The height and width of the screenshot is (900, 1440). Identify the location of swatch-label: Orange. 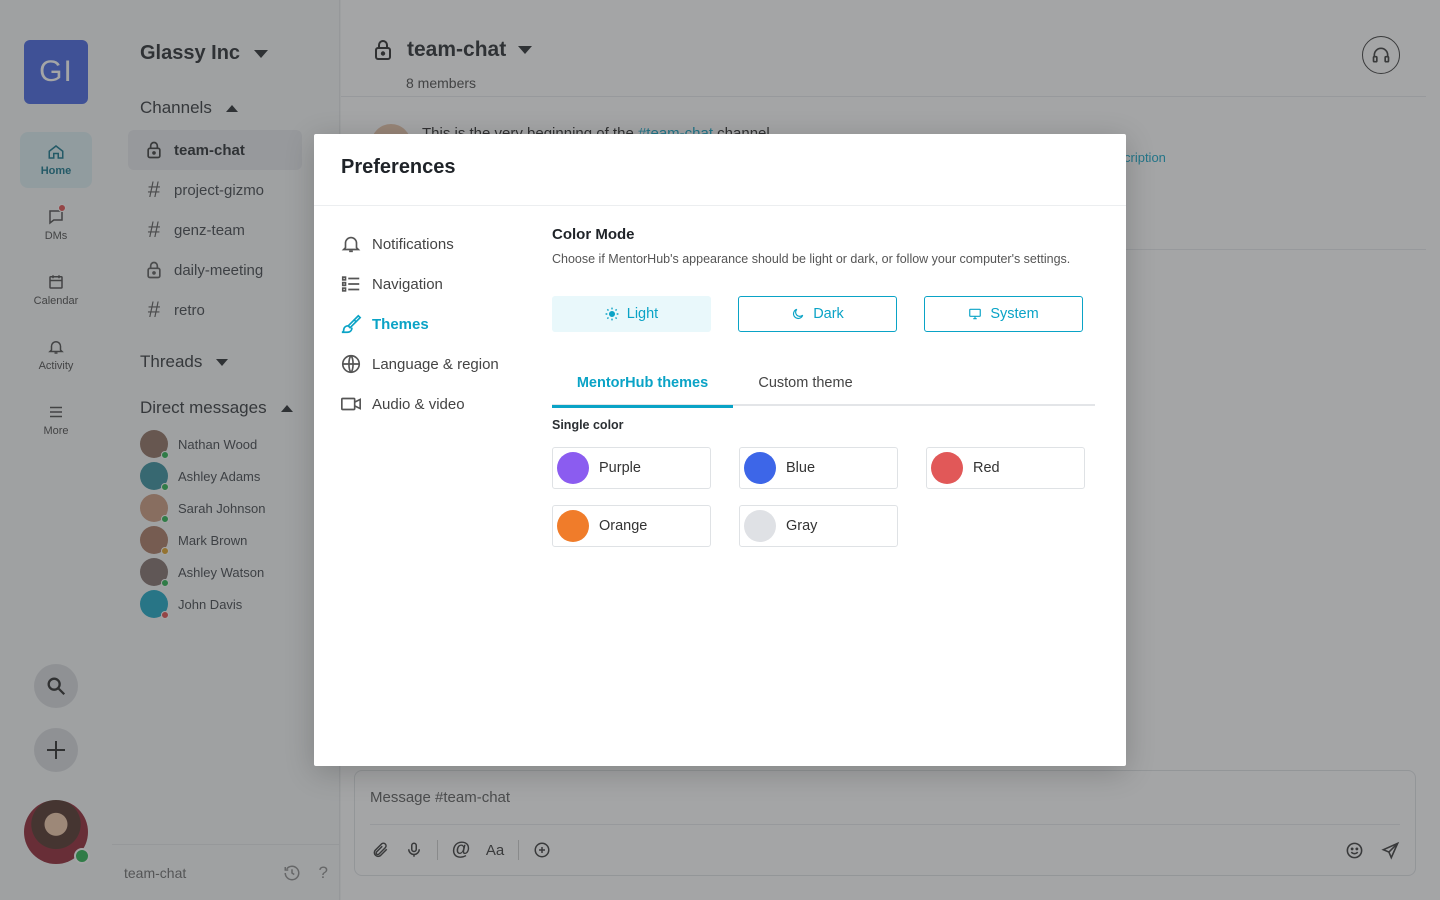
(623, 526).